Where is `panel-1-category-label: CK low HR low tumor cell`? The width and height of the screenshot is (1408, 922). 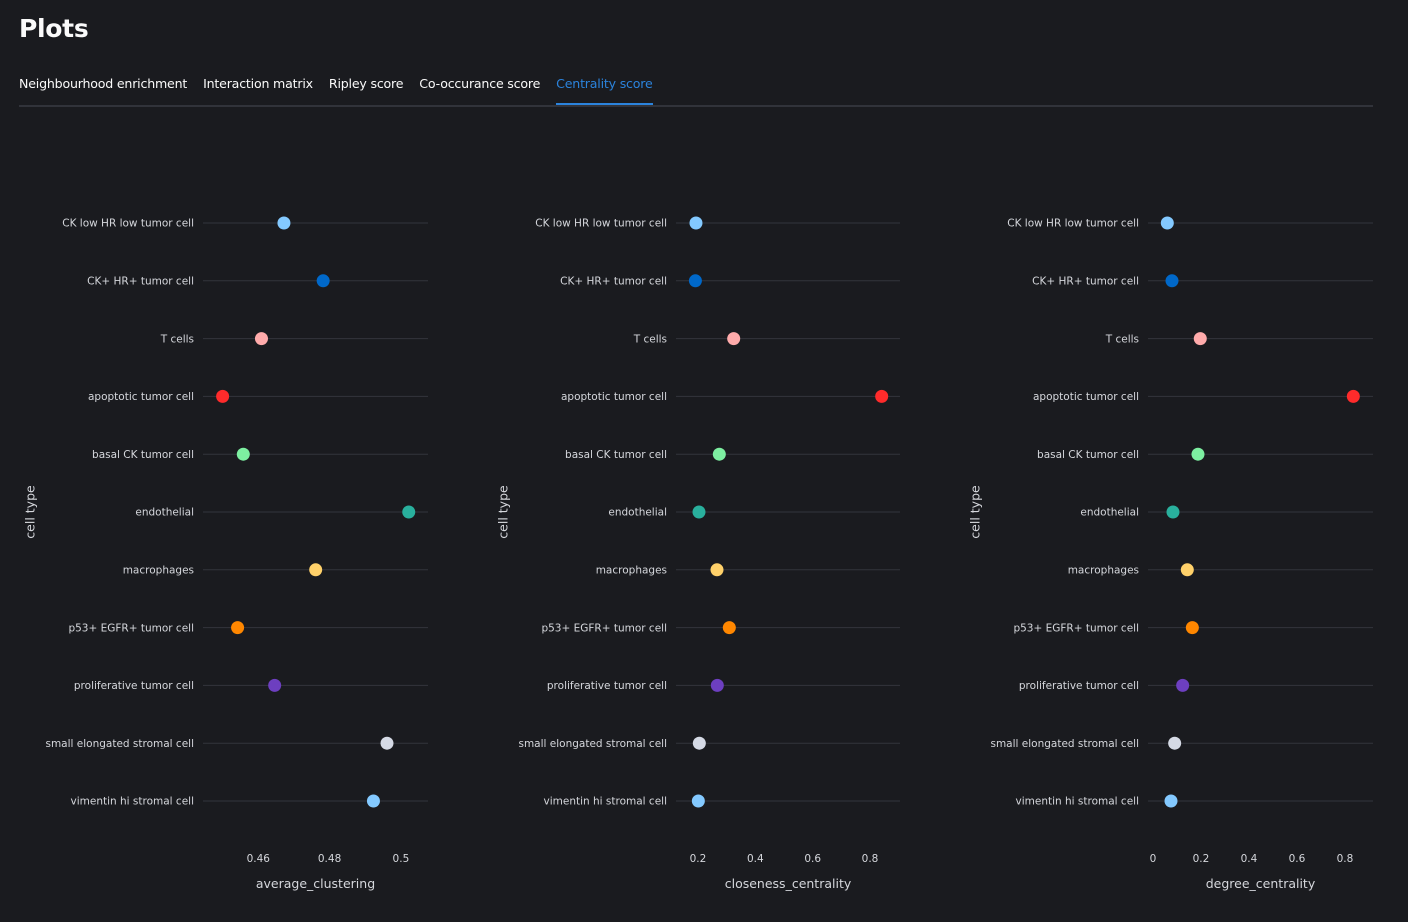
panel-1-category-label: CK low HR low tumor cell is located at coordinates (128, 224).